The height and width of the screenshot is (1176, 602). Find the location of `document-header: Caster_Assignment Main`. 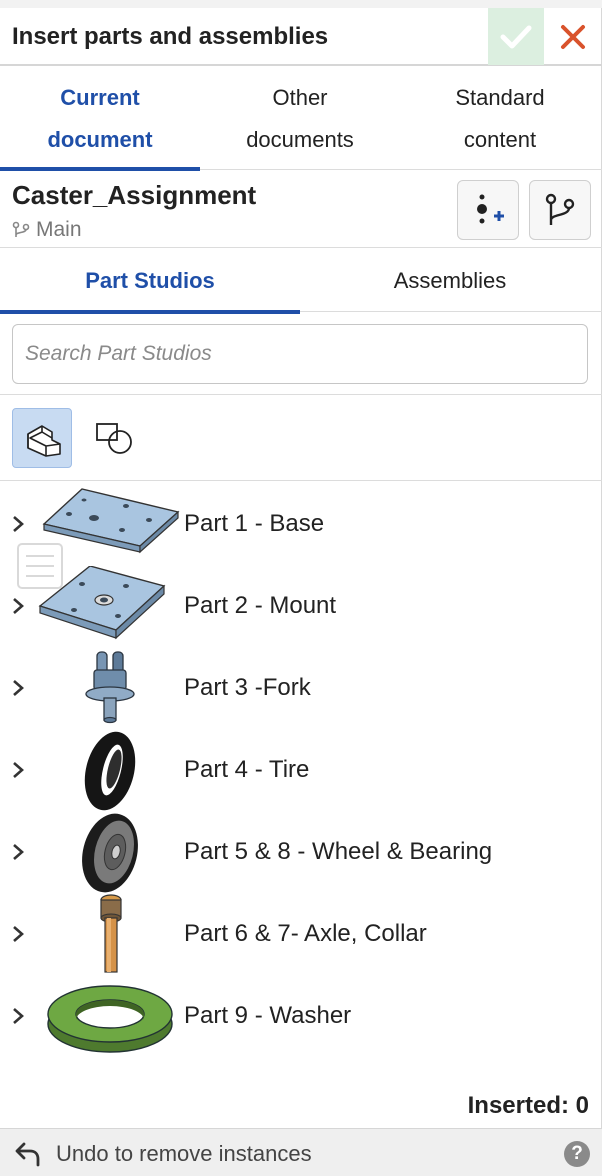

document-header: Caster_Assignment Main is located at coordinates (301, 209).